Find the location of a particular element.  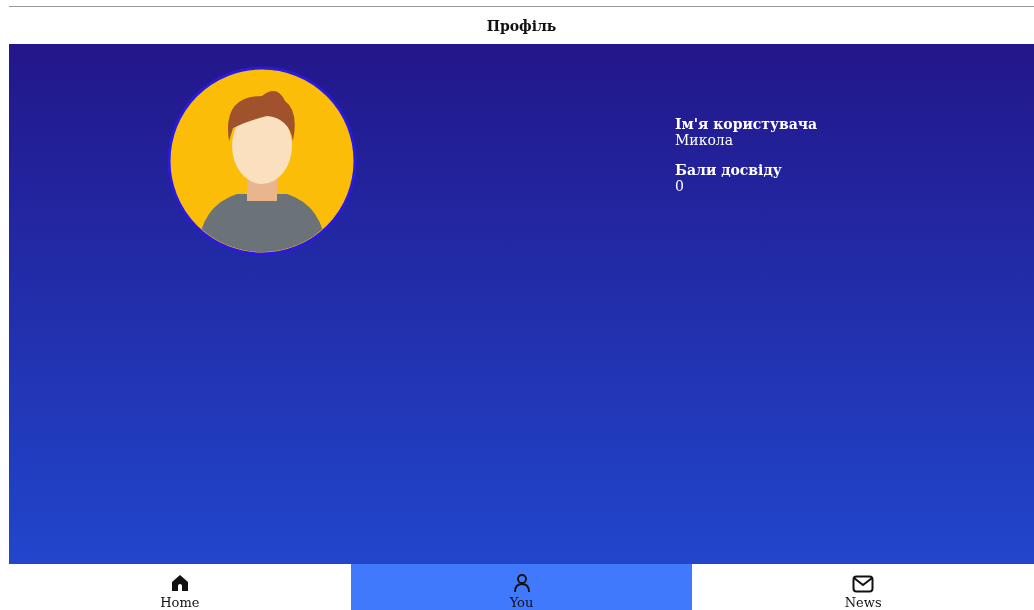

mail-icon is located at coordinates (863, 584).